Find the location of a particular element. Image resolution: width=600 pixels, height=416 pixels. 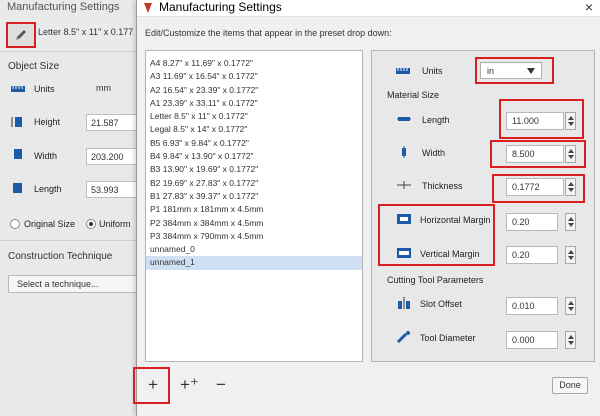

original-size-label: Original Size is located at coordinates (50, 224).